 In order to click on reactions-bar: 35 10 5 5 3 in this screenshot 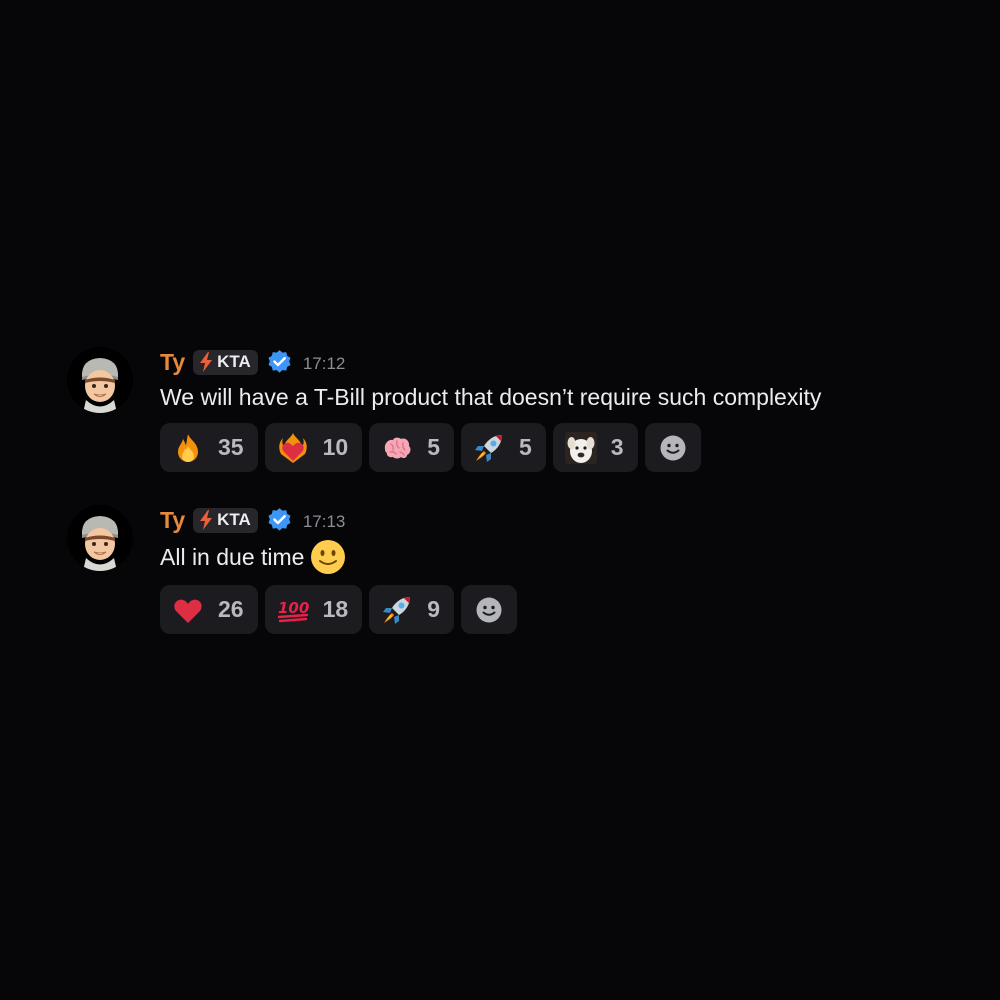, I will do `click(560, 447)`.